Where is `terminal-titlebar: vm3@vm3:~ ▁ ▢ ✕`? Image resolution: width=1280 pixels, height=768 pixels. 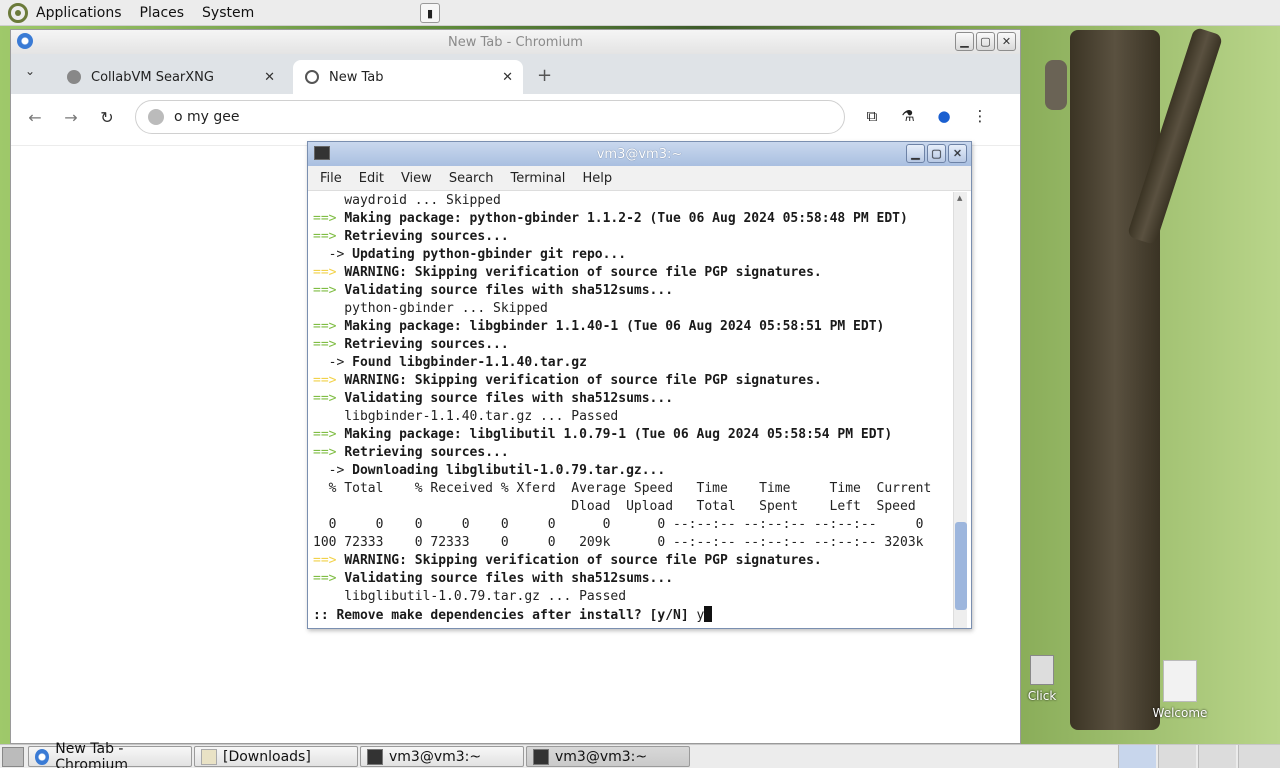 terminal-titlebar: vm3@vm3:~ ▁ ▢ ✕ is located at coordinates (639, 154).